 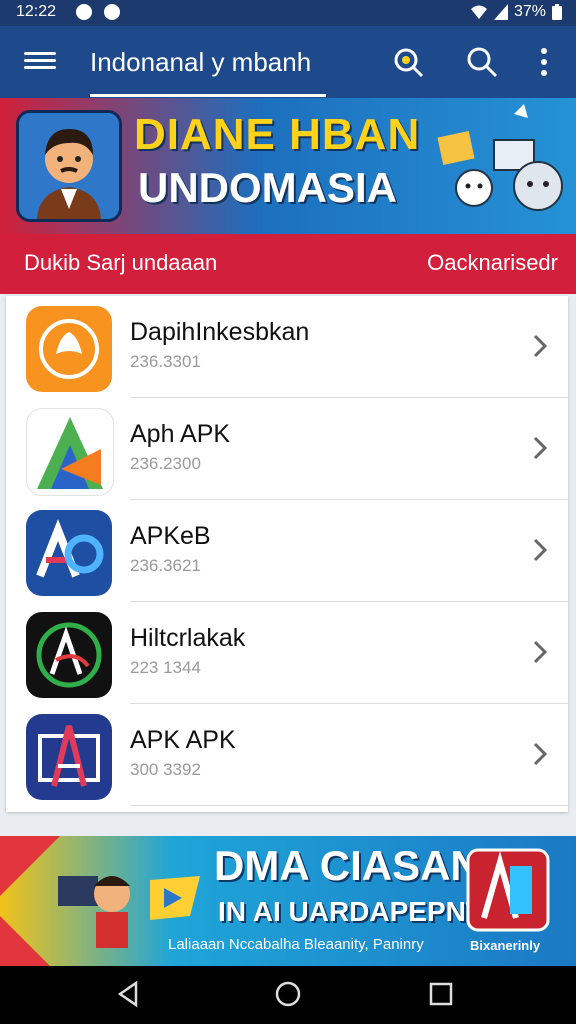 What do you see at coordinates (70, 452) in the screenshot?
I see `a-triangle-app-icon` at bounding box center [70, 452].